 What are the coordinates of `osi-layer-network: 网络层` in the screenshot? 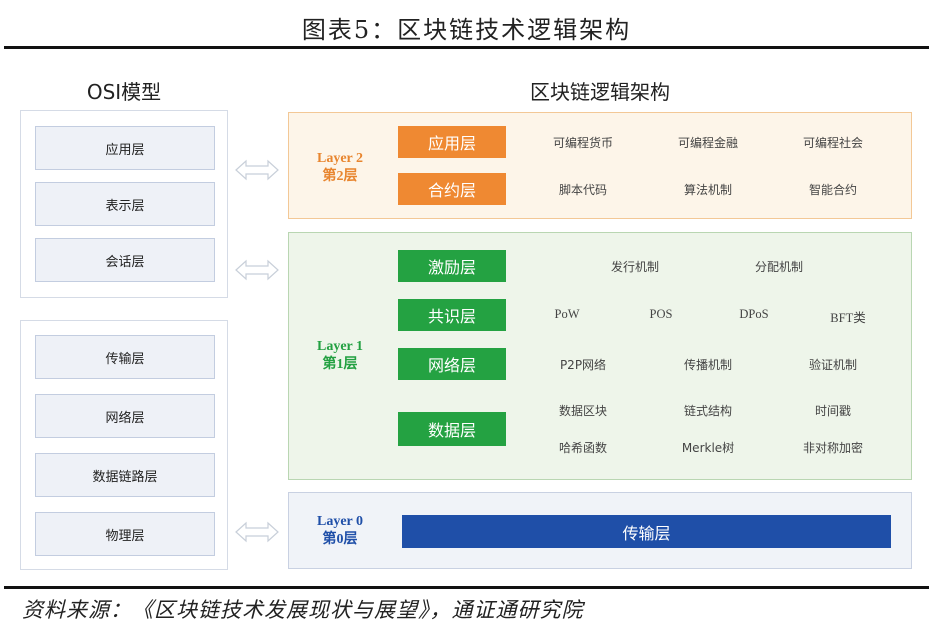 It's located at (125, 416).